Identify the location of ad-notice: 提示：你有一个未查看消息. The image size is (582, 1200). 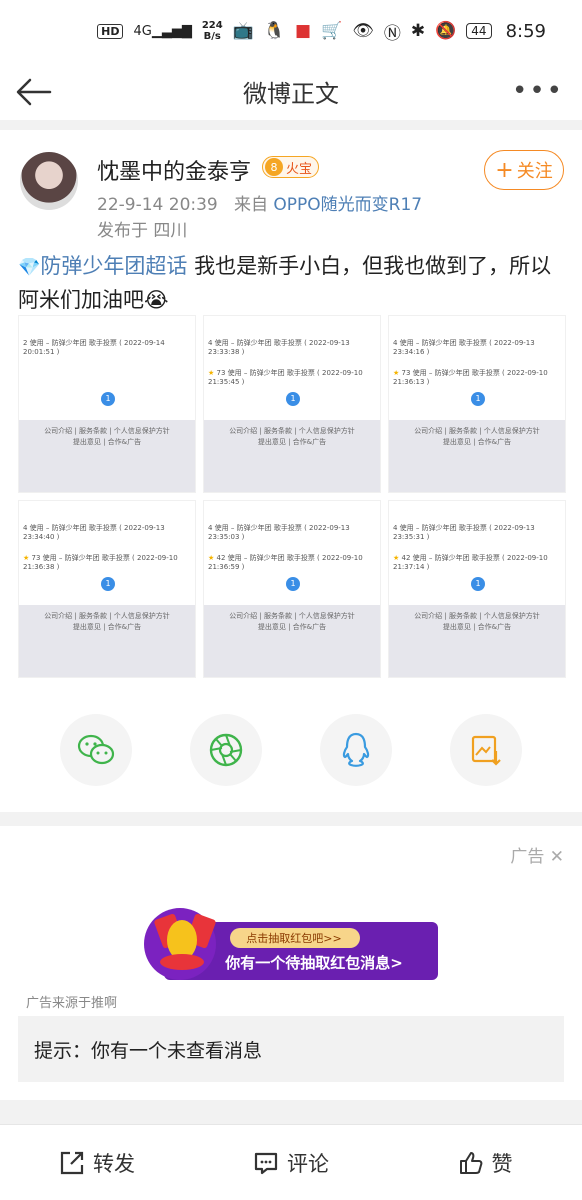
(291, 1049).